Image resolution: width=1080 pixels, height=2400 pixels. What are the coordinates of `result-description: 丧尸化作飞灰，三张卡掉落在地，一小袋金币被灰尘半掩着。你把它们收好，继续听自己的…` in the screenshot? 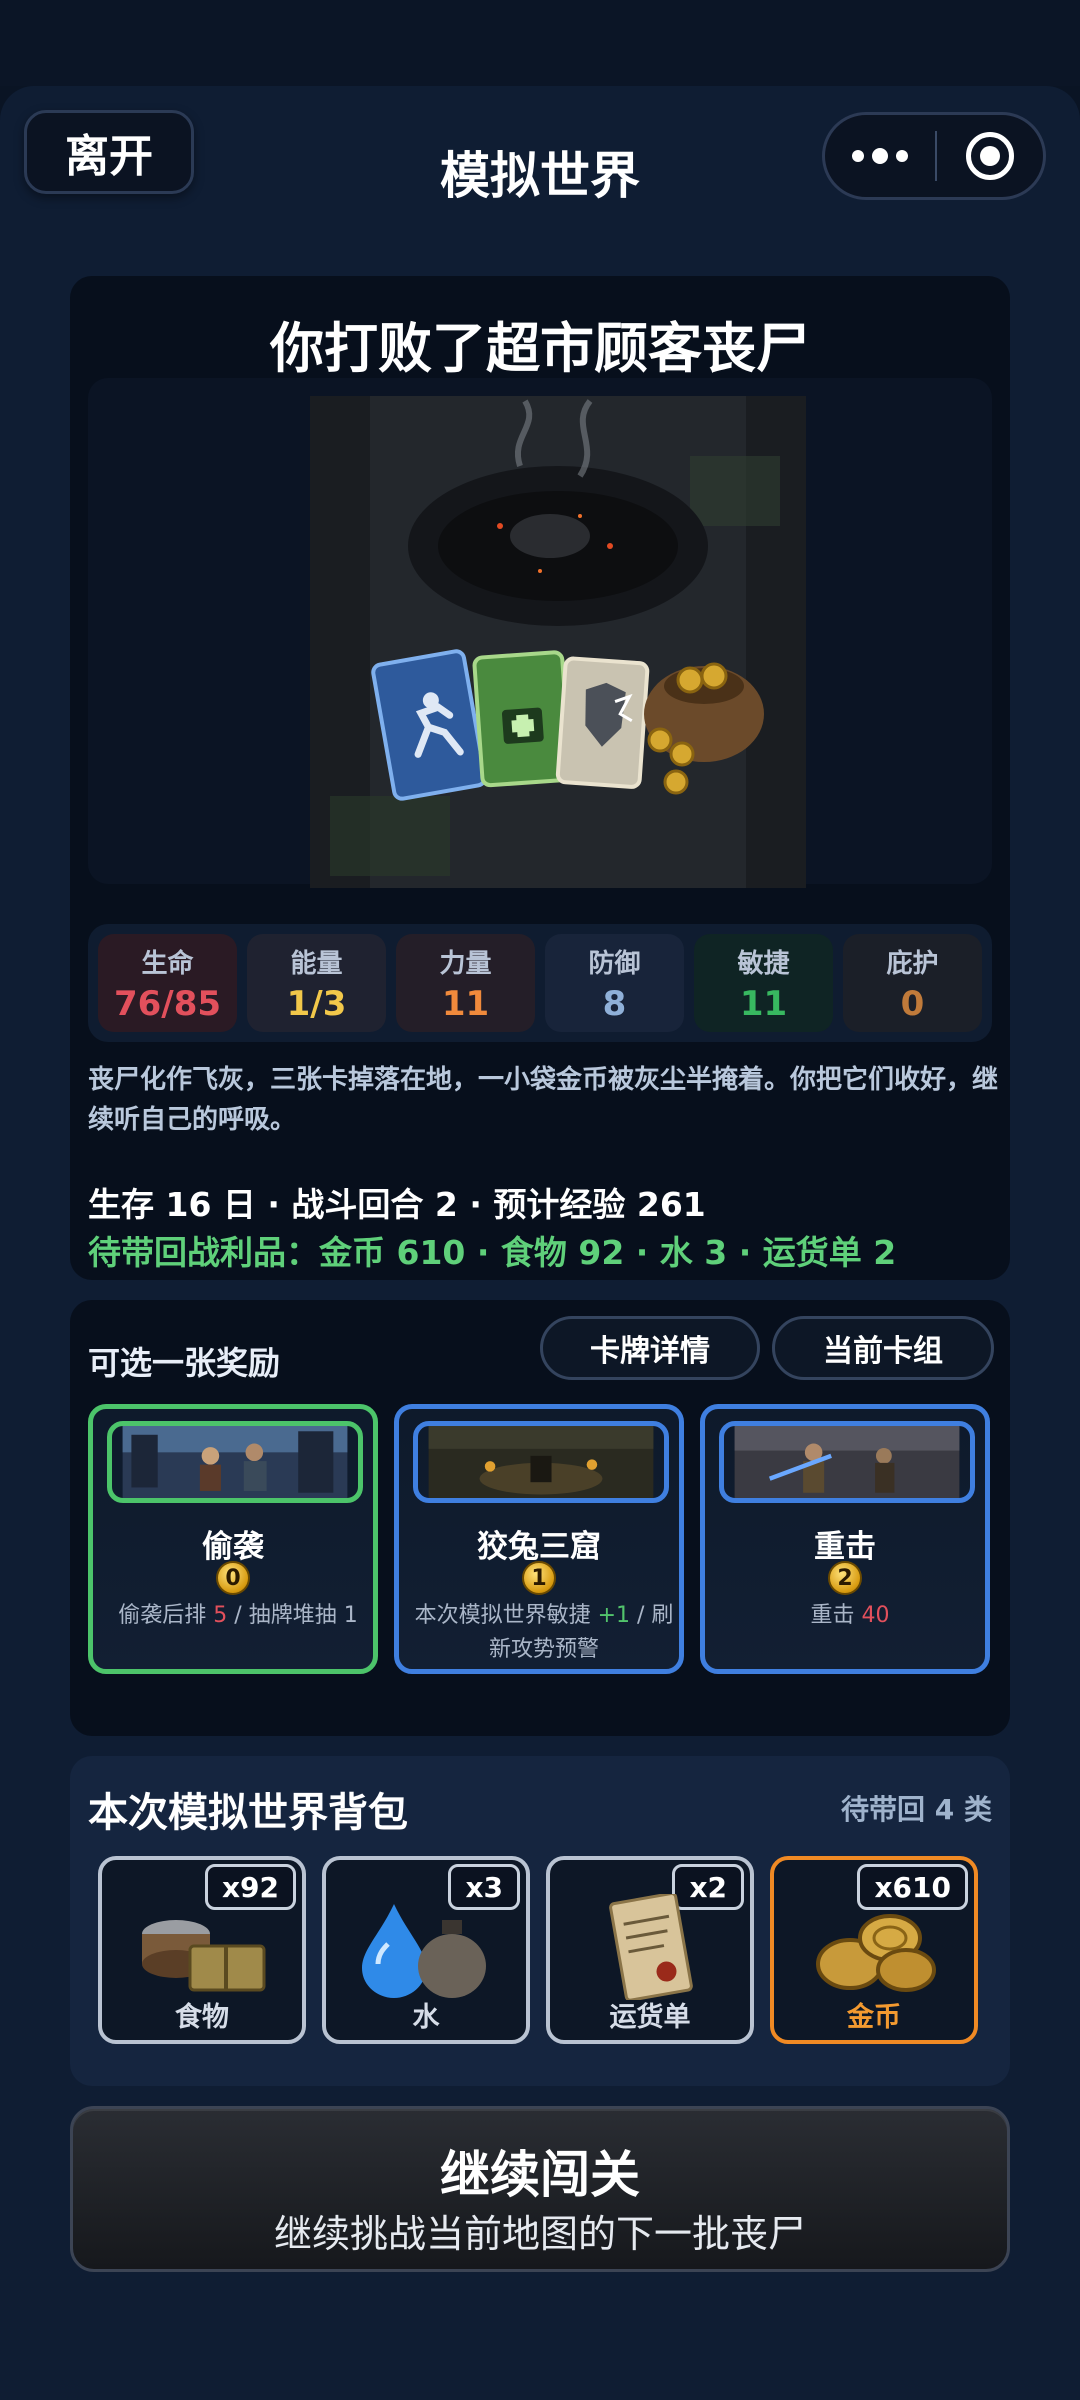 It's located at (543, 1100).